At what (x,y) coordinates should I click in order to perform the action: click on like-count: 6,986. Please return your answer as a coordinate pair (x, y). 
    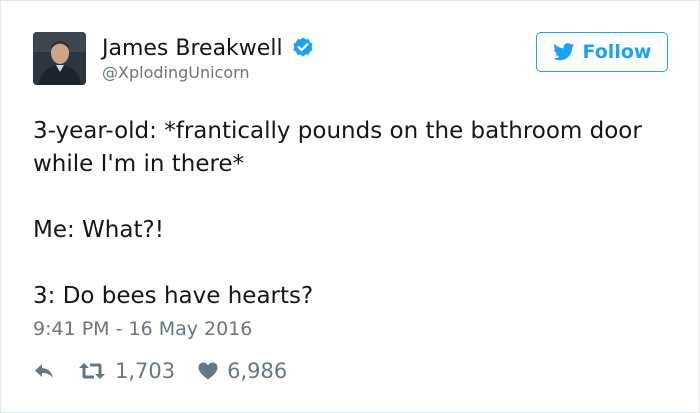
    Looking at the image, I should click on (257, 371).